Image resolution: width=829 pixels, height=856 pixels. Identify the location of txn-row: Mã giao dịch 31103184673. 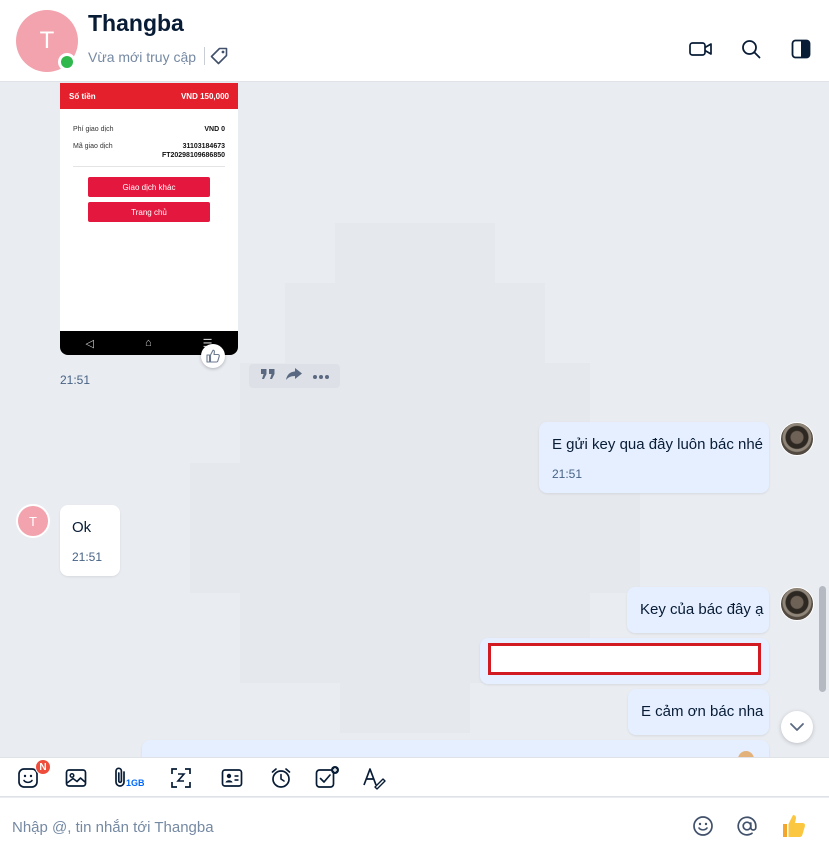
(149, 146).